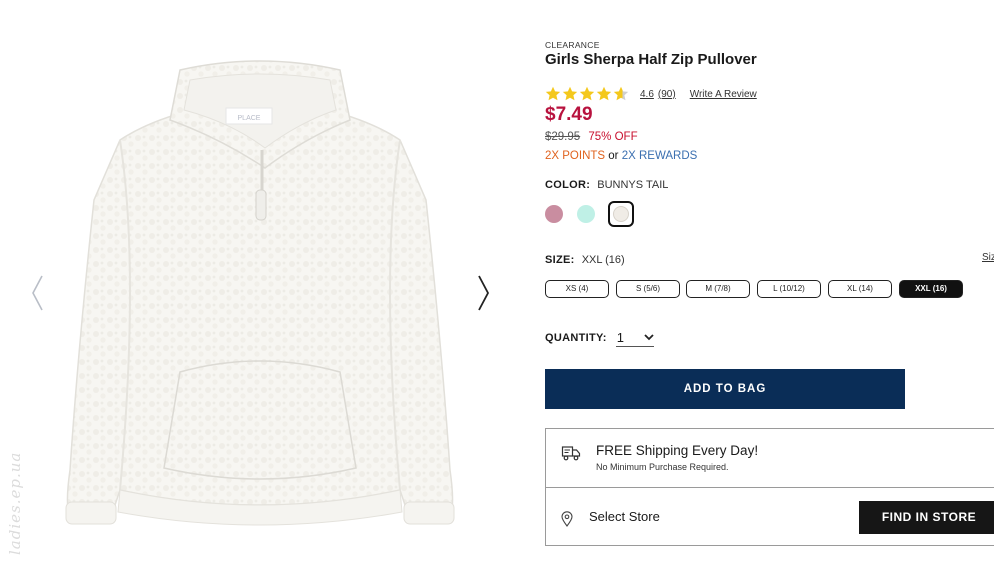 Image resolution: width=994 pixels, height=561 pixels. Describe the element at coordinates (662, 467) in the screenshot. I see `shipping-subtitle: No Minimum Purchase Required.` at that location.